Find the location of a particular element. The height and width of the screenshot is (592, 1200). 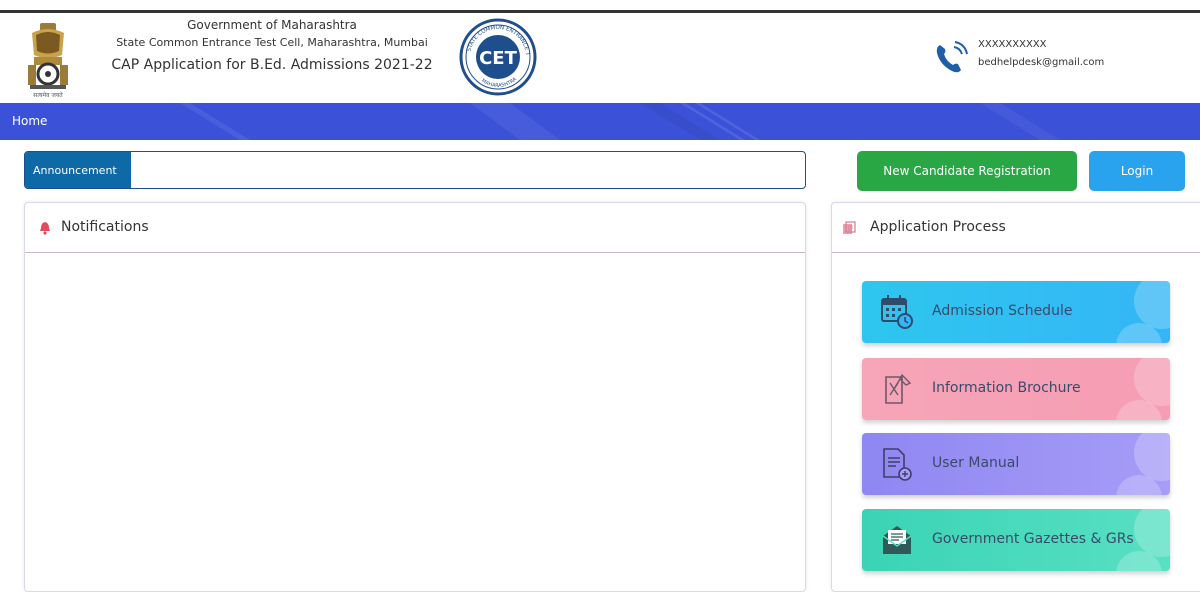

document-add-icon is located at coordinates (897, 464).